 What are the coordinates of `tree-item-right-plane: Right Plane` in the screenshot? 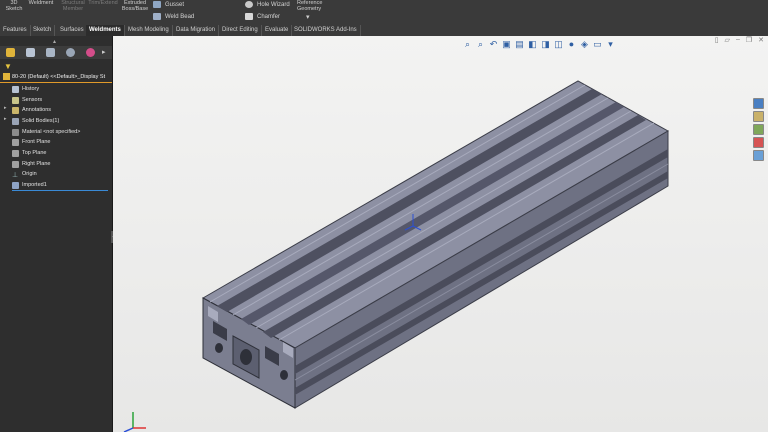 It's located at (31, 164).